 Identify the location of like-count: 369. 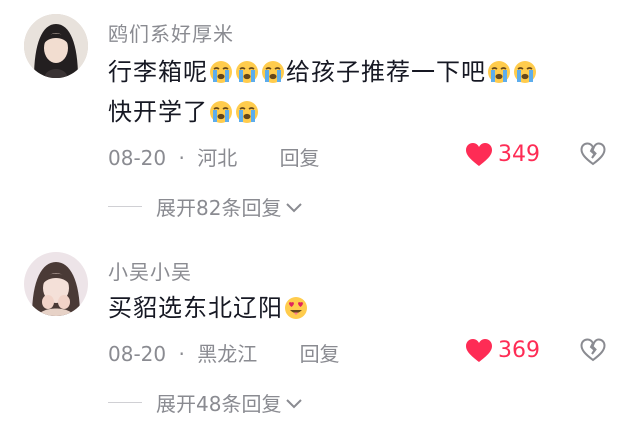
(519, 350).